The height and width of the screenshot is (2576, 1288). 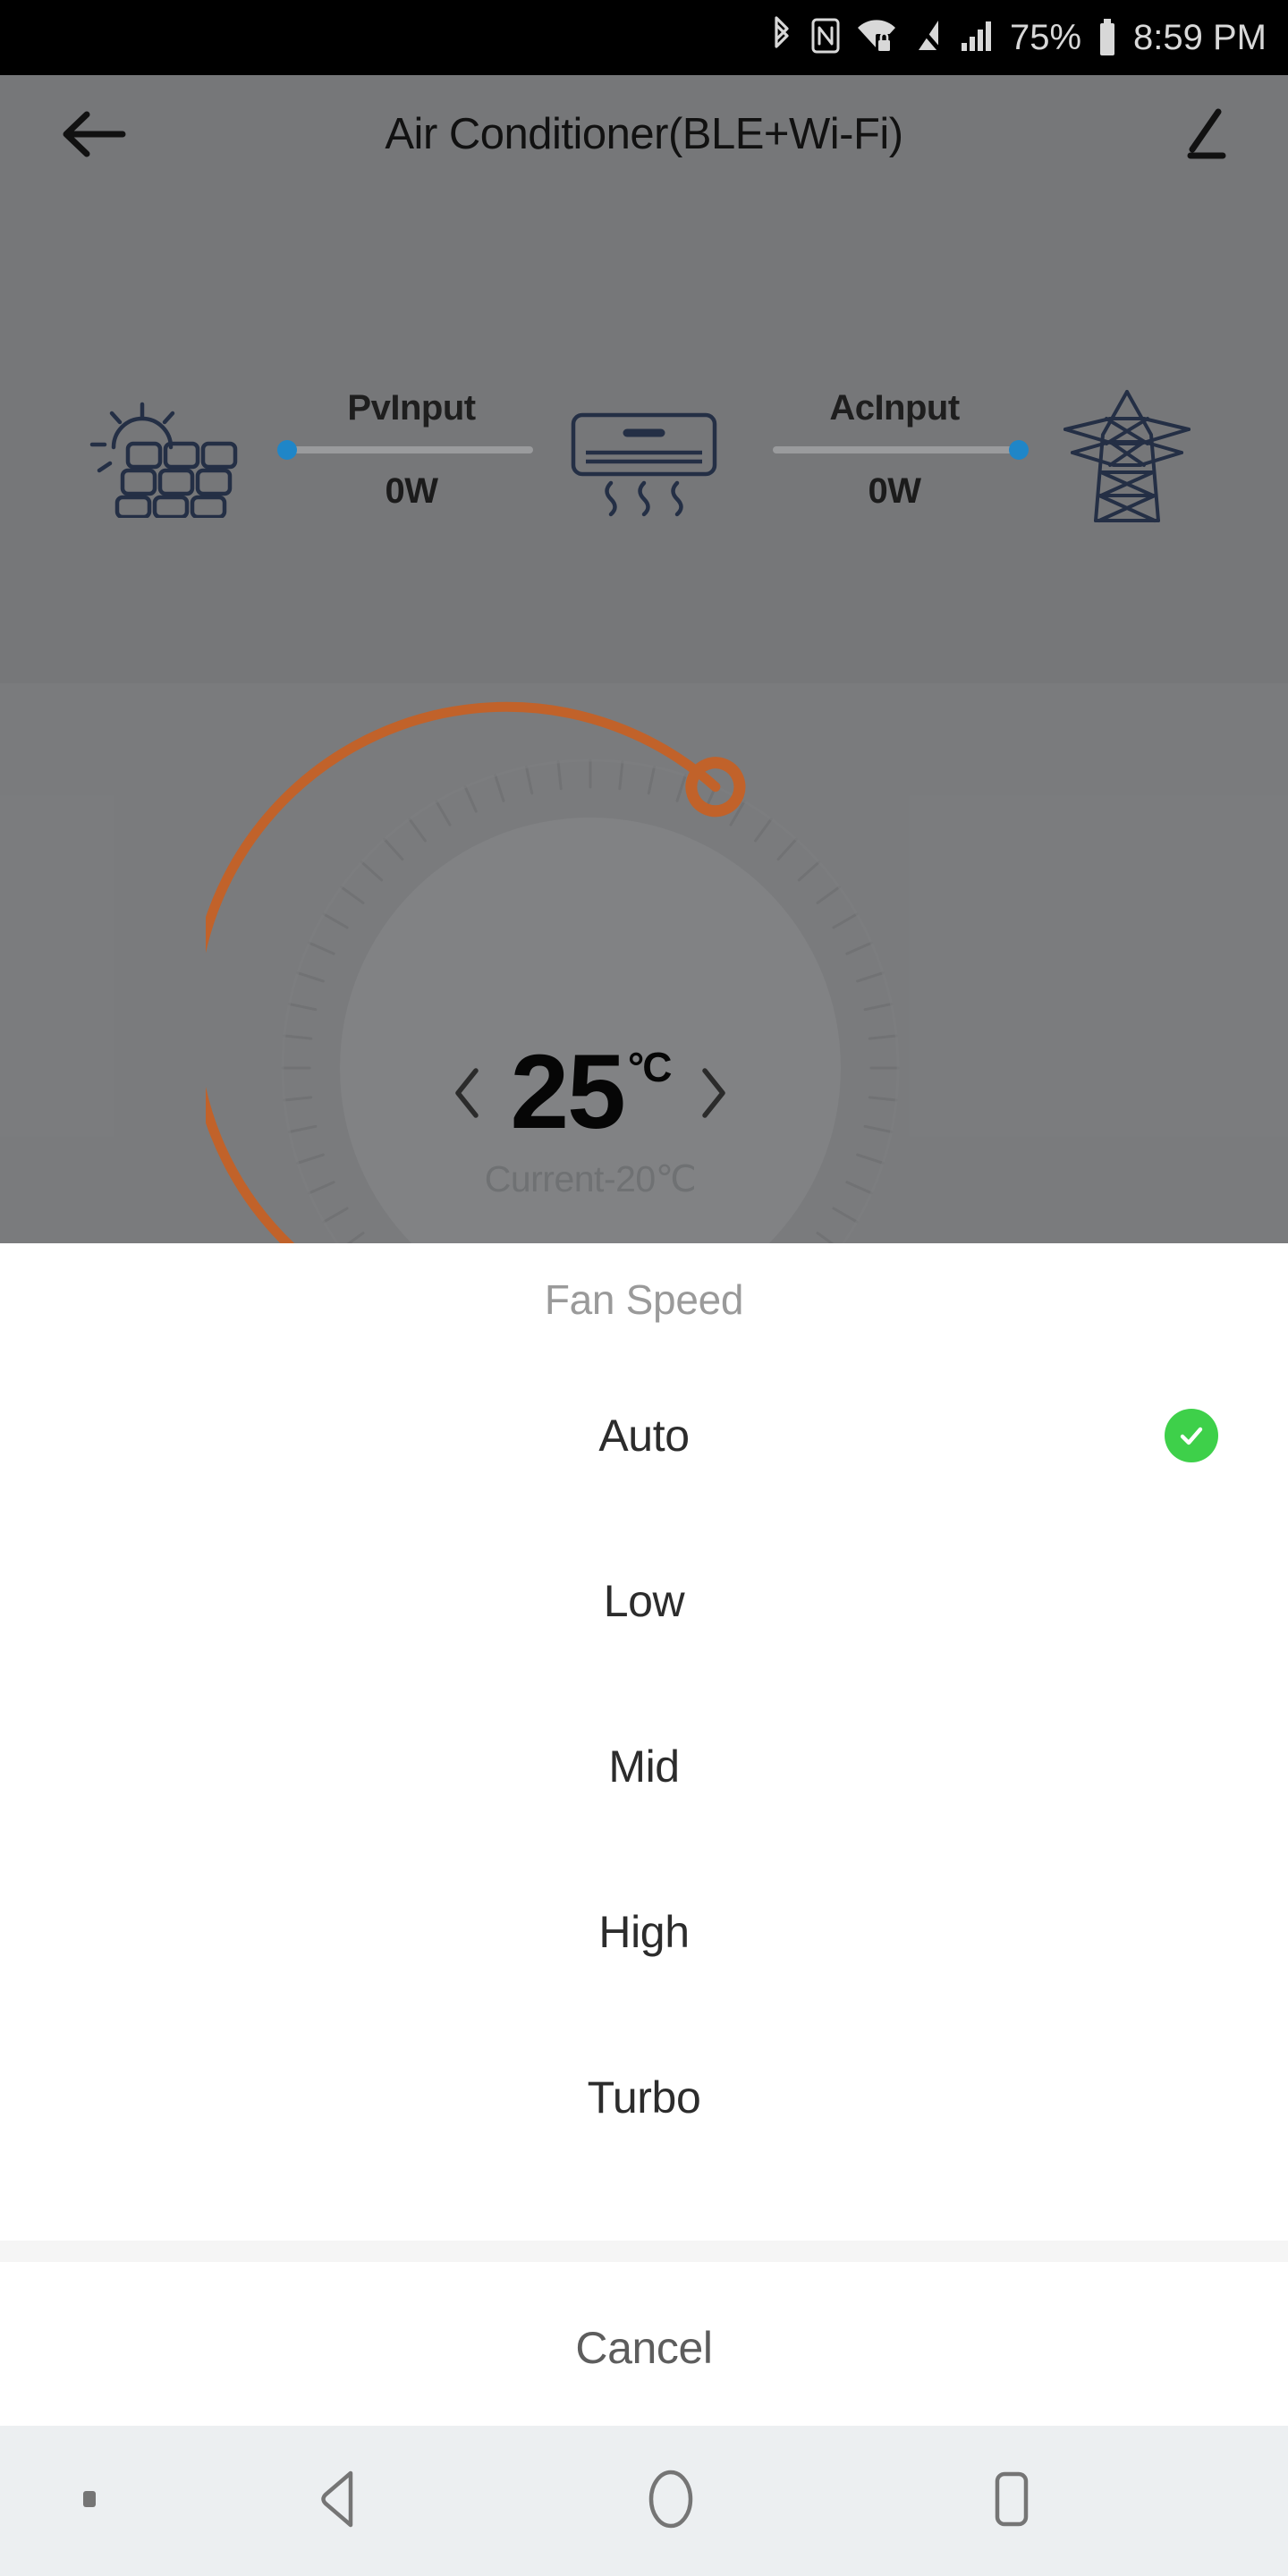 I want to click on solar-panel-node, so click(x=161, y=459).